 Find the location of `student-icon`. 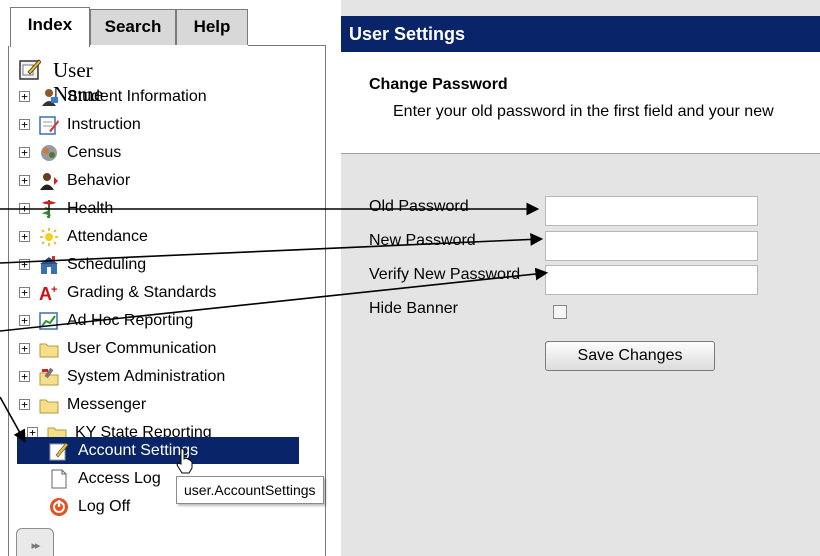

student-icon is located at coordinates (50, 97).